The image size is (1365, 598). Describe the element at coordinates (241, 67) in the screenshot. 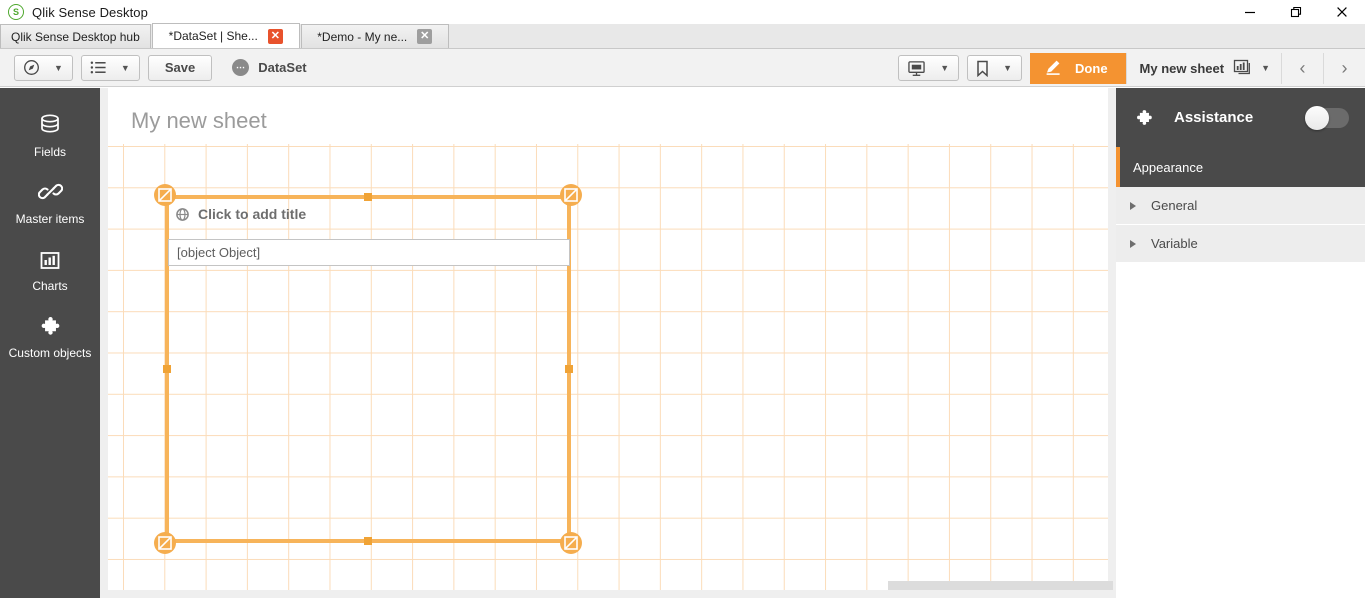

I see `data-bubble-icon: ⋯` at that location.